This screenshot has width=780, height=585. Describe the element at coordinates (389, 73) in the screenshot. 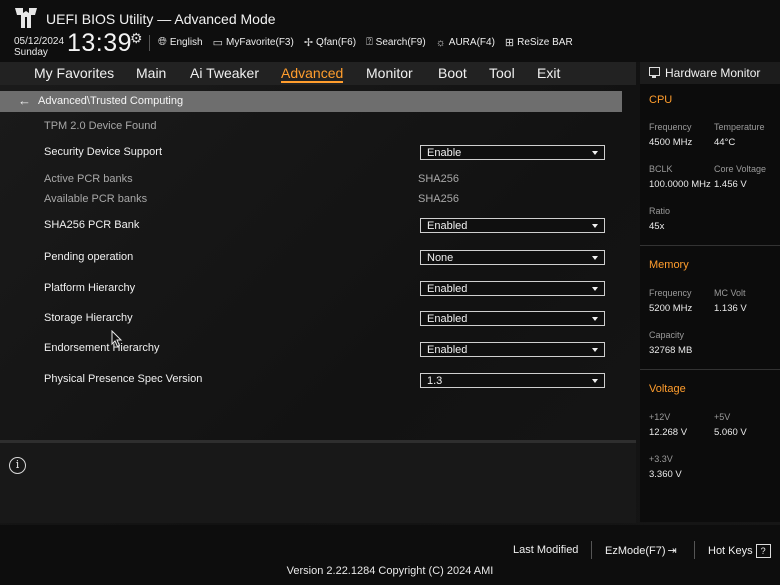

I see `tab-monitor: Monitor` at that location.